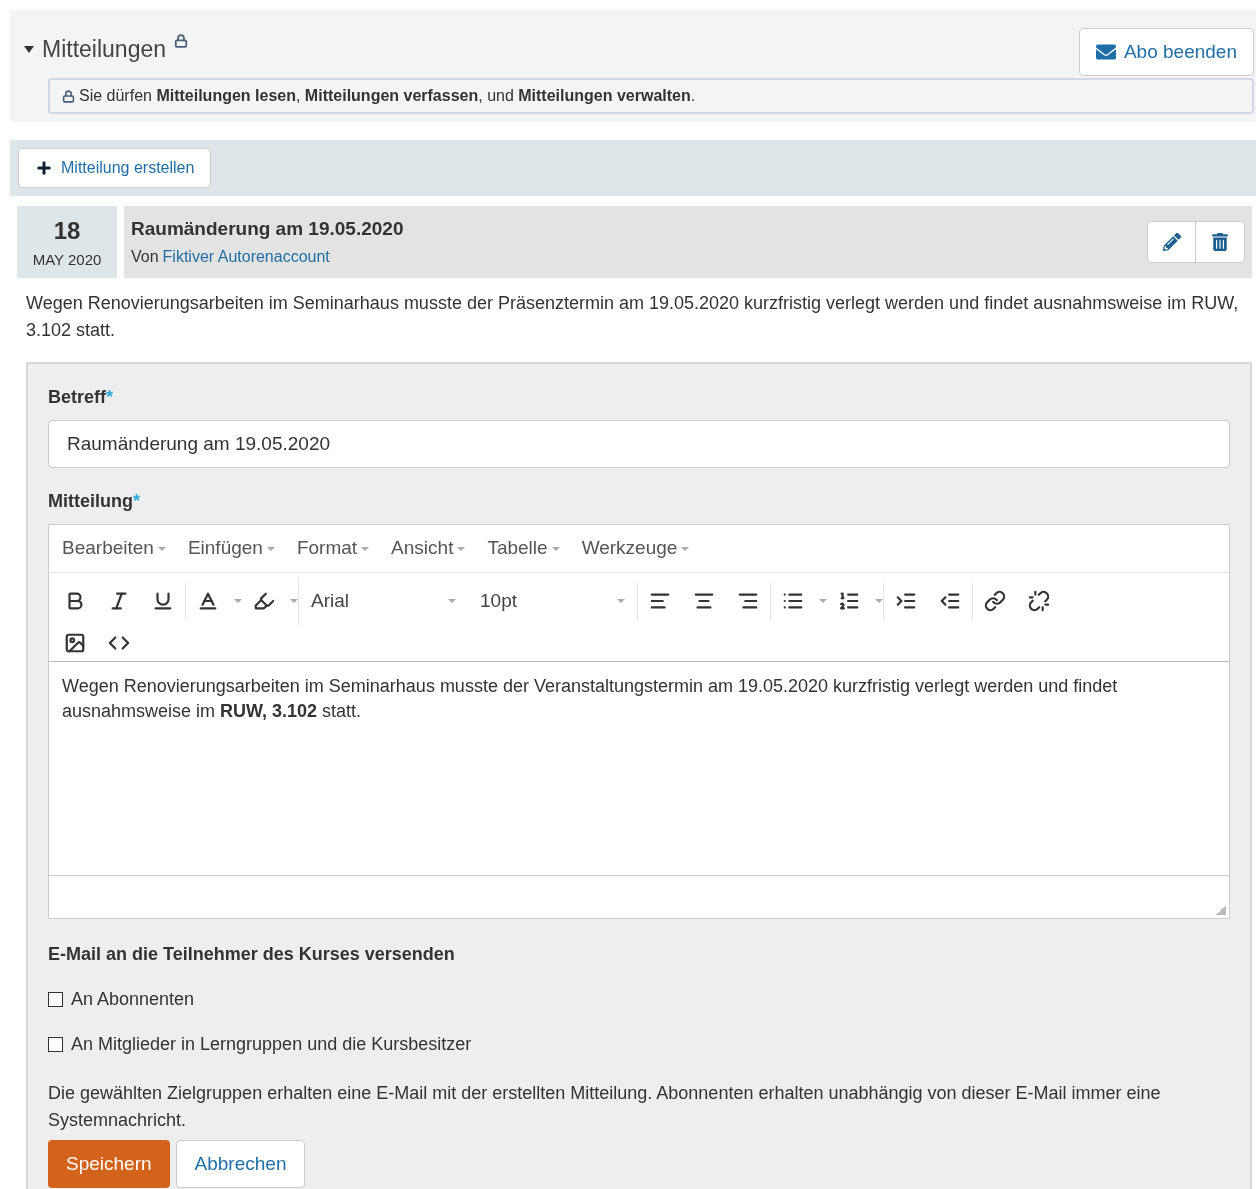  Describe the element at coordinates (145, 257) in the screenshot. I see `author-prefix: Von` at that location.